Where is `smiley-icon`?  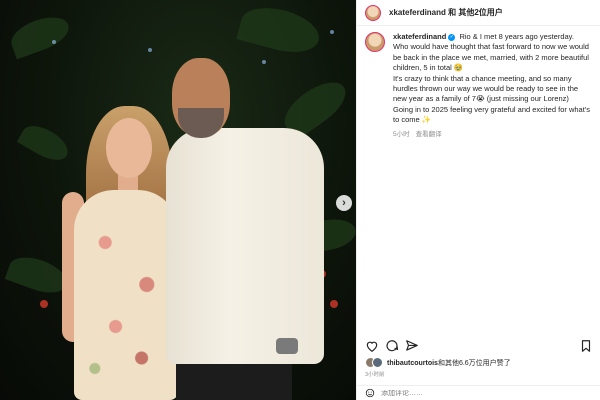 smiley-icon is located at coordinates (370, 393).